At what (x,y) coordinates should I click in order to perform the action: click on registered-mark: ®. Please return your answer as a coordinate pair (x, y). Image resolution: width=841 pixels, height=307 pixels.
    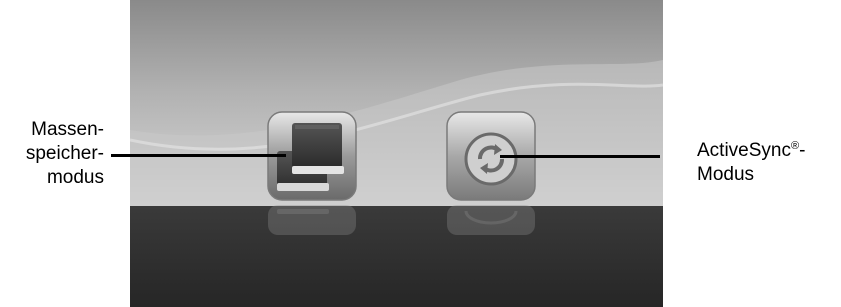
    Looking at the image, I should click on (795, 146).